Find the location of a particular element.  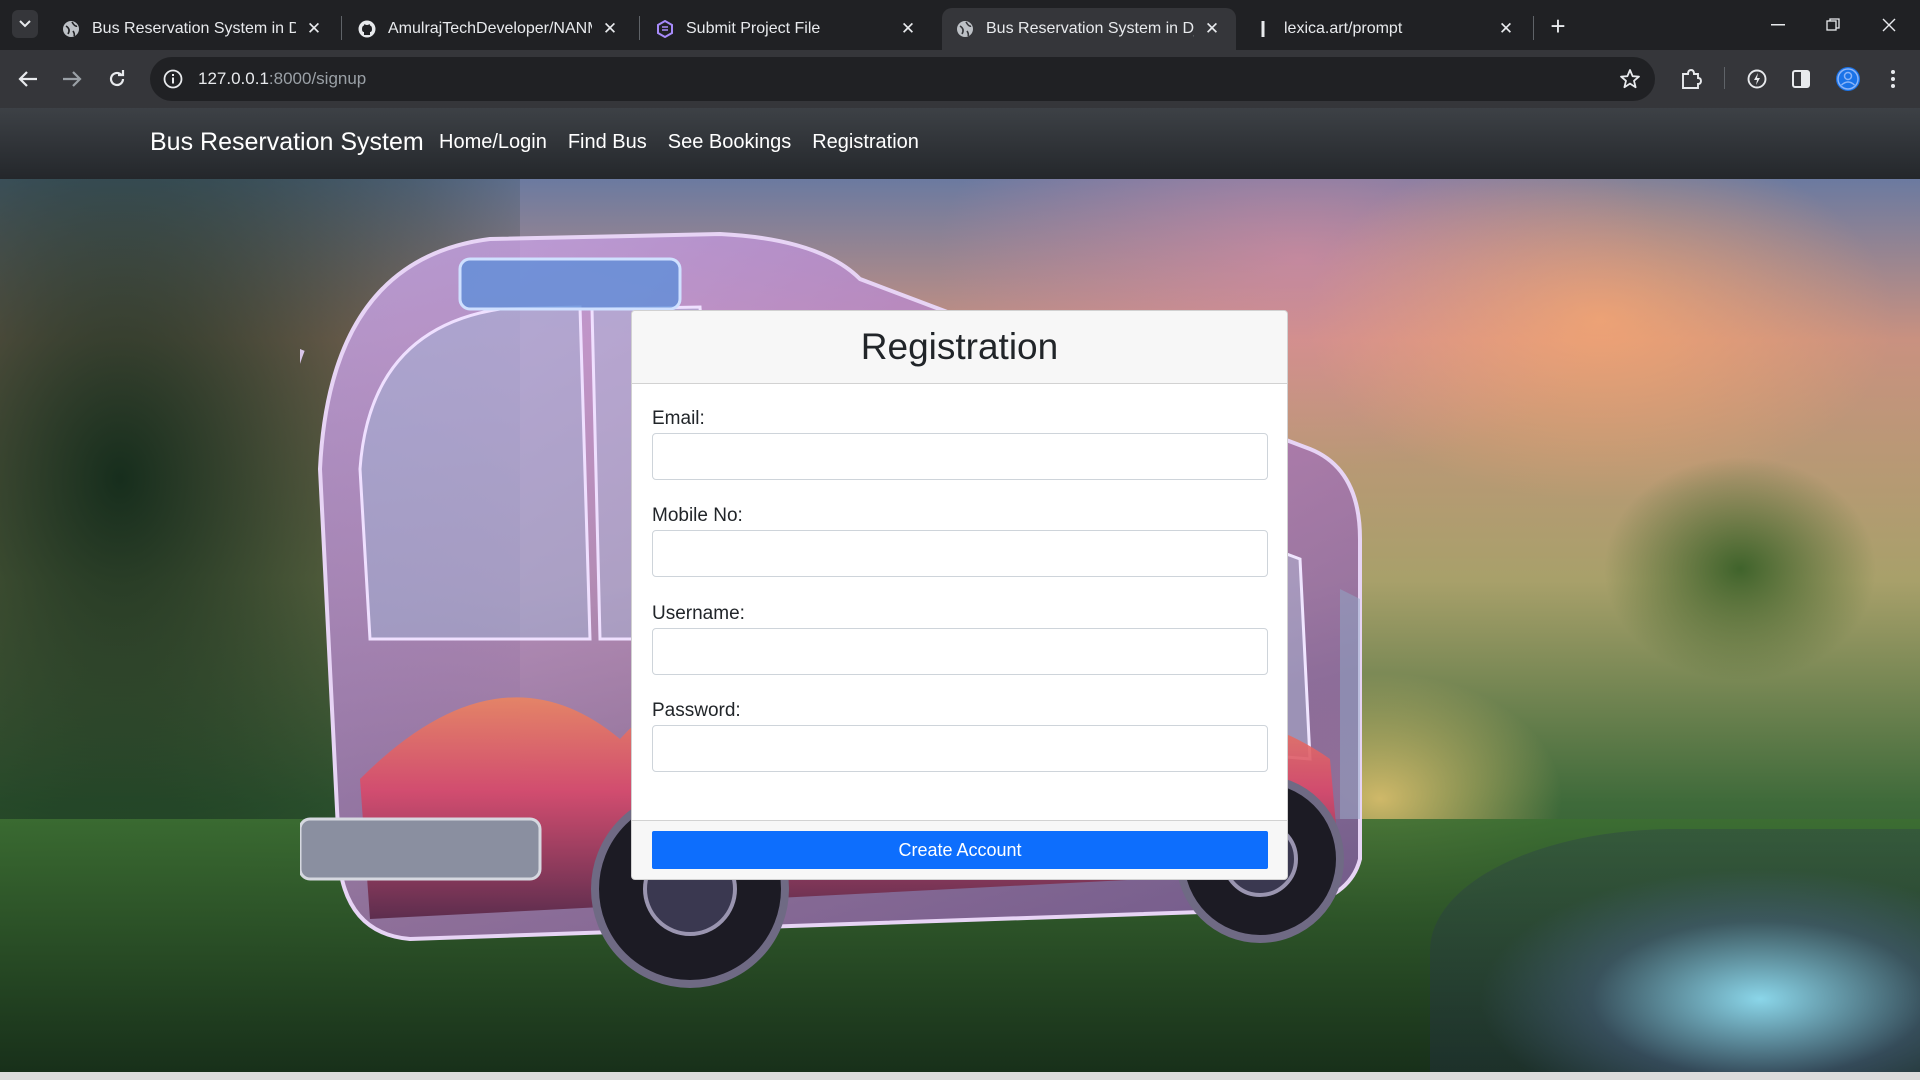

site-brand: Bus Reservation System is located at coordinates (287, 142).